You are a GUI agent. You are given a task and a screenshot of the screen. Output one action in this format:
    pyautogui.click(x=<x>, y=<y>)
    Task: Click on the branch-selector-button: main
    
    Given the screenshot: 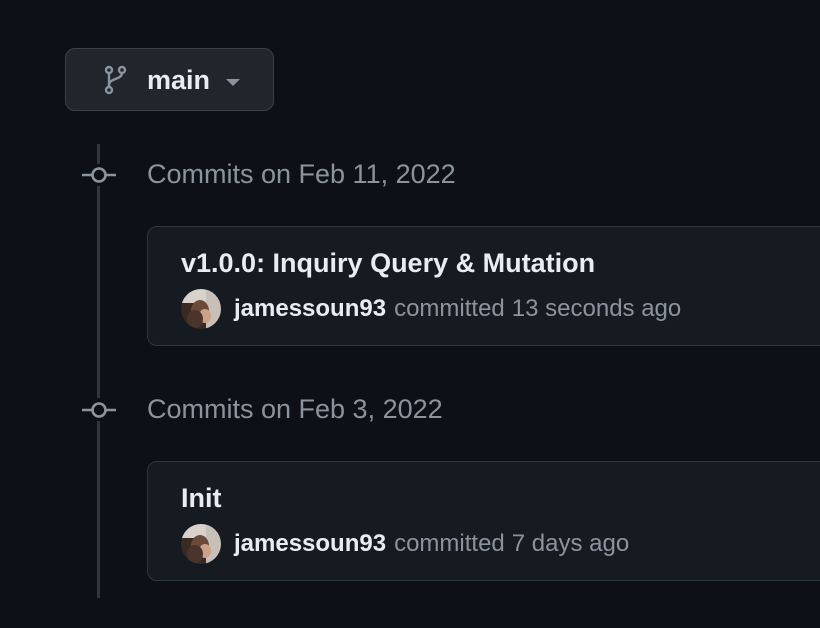 What is the action you would take?
    pyautogui.click(x=169, y=79)
    